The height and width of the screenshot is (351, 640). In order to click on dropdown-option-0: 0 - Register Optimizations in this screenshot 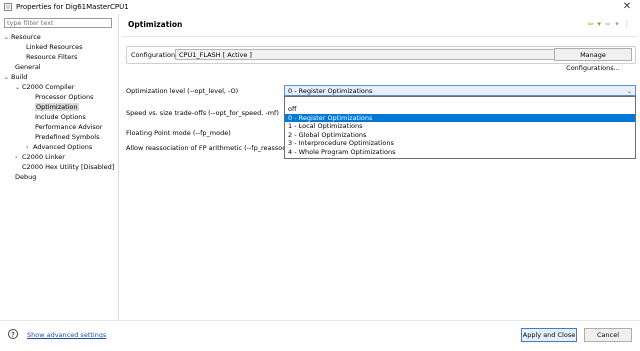, I will do `click(460, 117)`.